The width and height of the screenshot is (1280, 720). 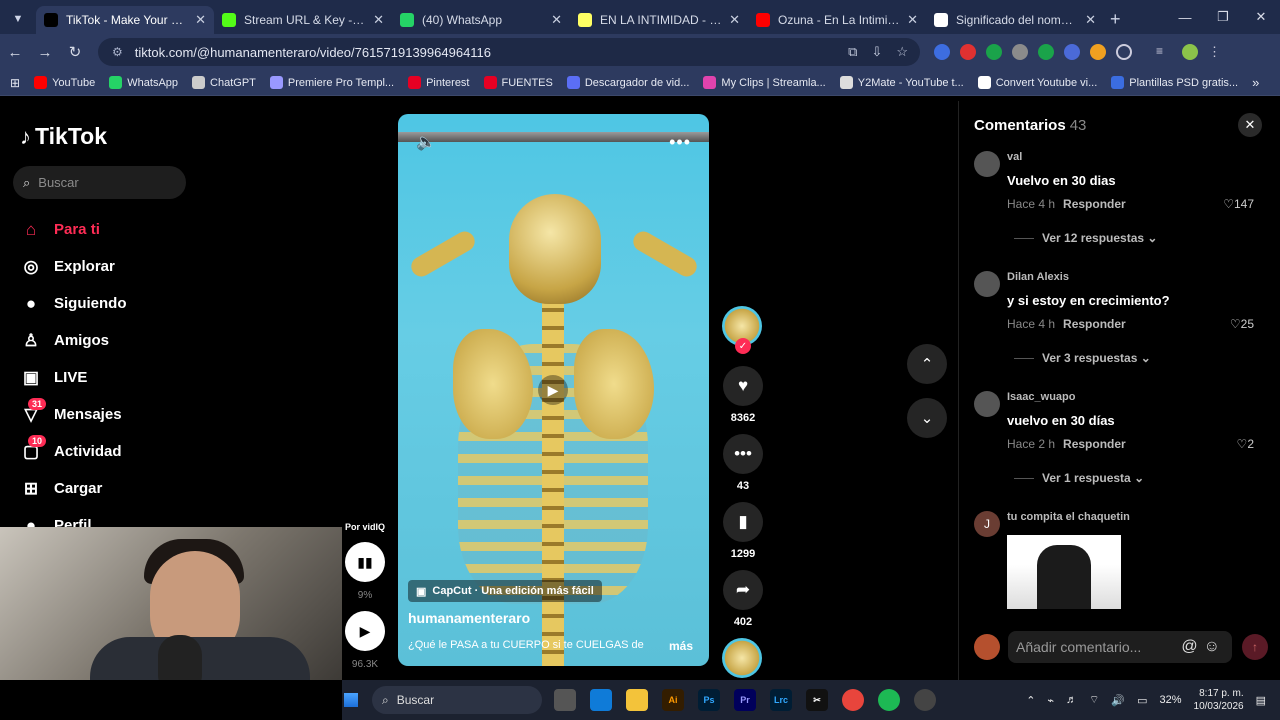 I want to click on bookmark-item: WhatsApp, so click(x=143, y=82).